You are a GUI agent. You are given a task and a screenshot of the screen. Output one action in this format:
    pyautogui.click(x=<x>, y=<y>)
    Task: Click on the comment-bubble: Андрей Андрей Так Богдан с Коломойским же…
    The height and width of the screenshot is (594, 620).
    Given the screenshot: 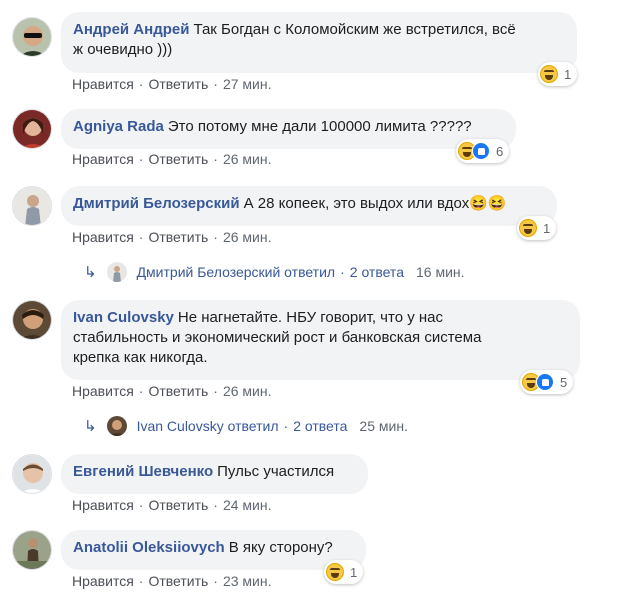 What is the action you would take?
    pyautogui.click(x=319, y=42)
    